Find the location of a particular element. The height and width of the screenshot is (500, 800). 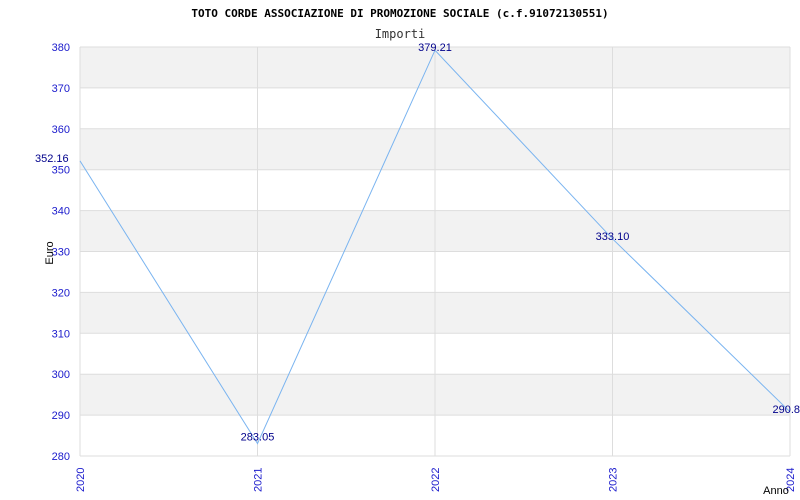

y-tick-label: 290 is located at coordinates (61, 416).